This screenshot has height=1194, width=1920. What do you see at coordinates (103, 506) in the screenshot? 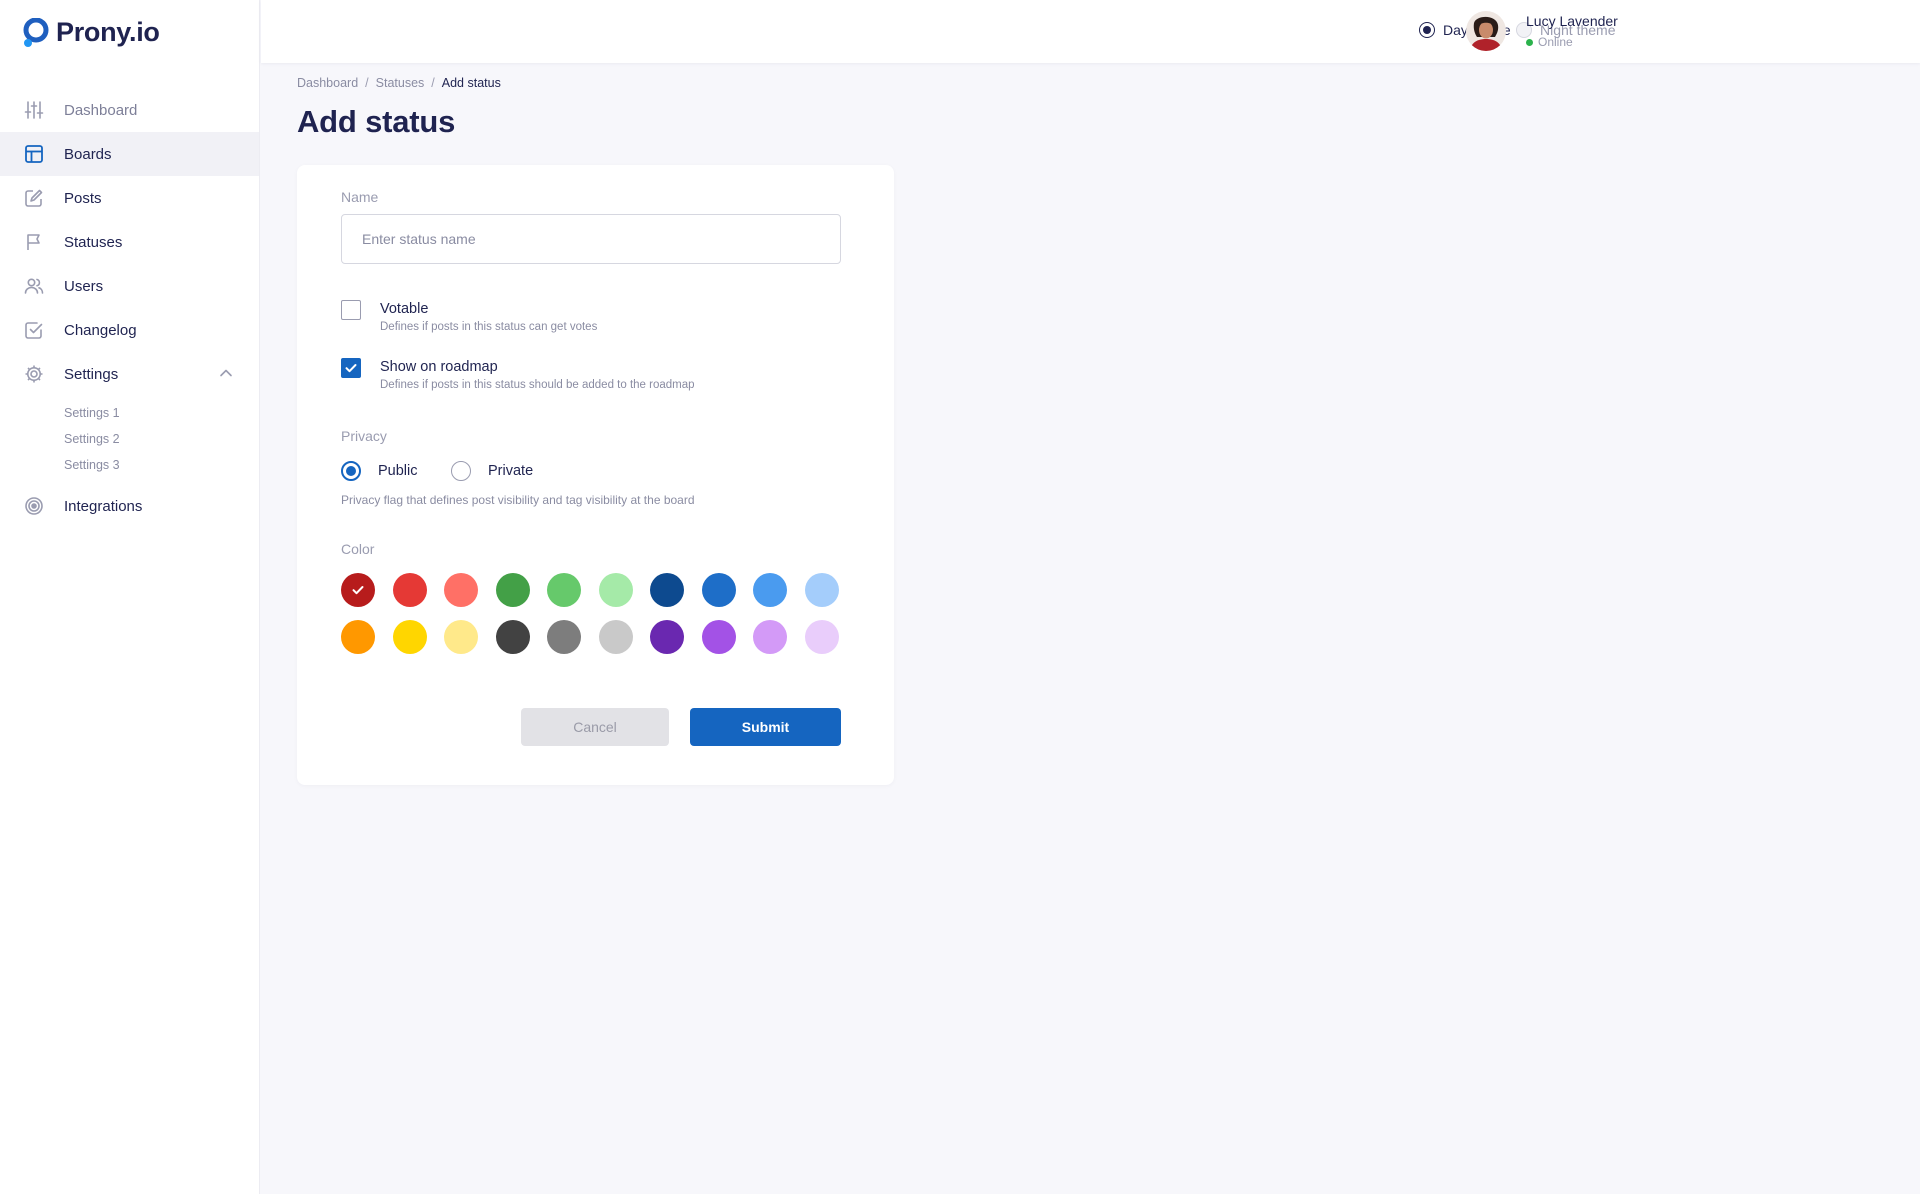
I see `sidebar-item-label: Integrations` at bounding box center [103, 506].